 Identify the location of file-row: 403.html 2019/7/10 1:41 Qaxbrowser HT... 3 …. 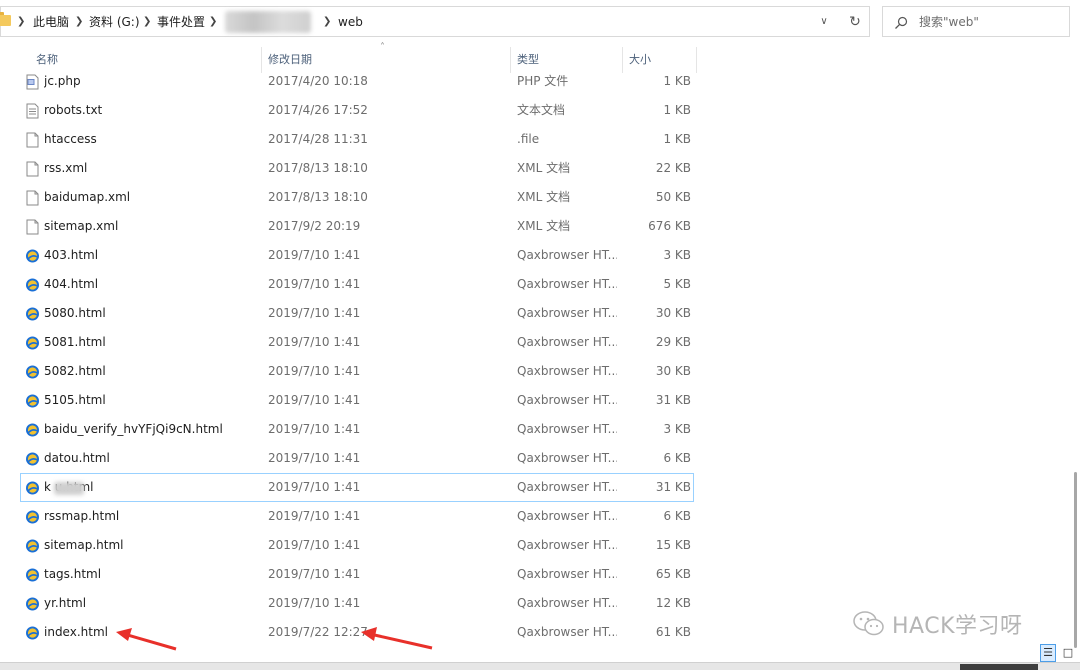
(357, 255).